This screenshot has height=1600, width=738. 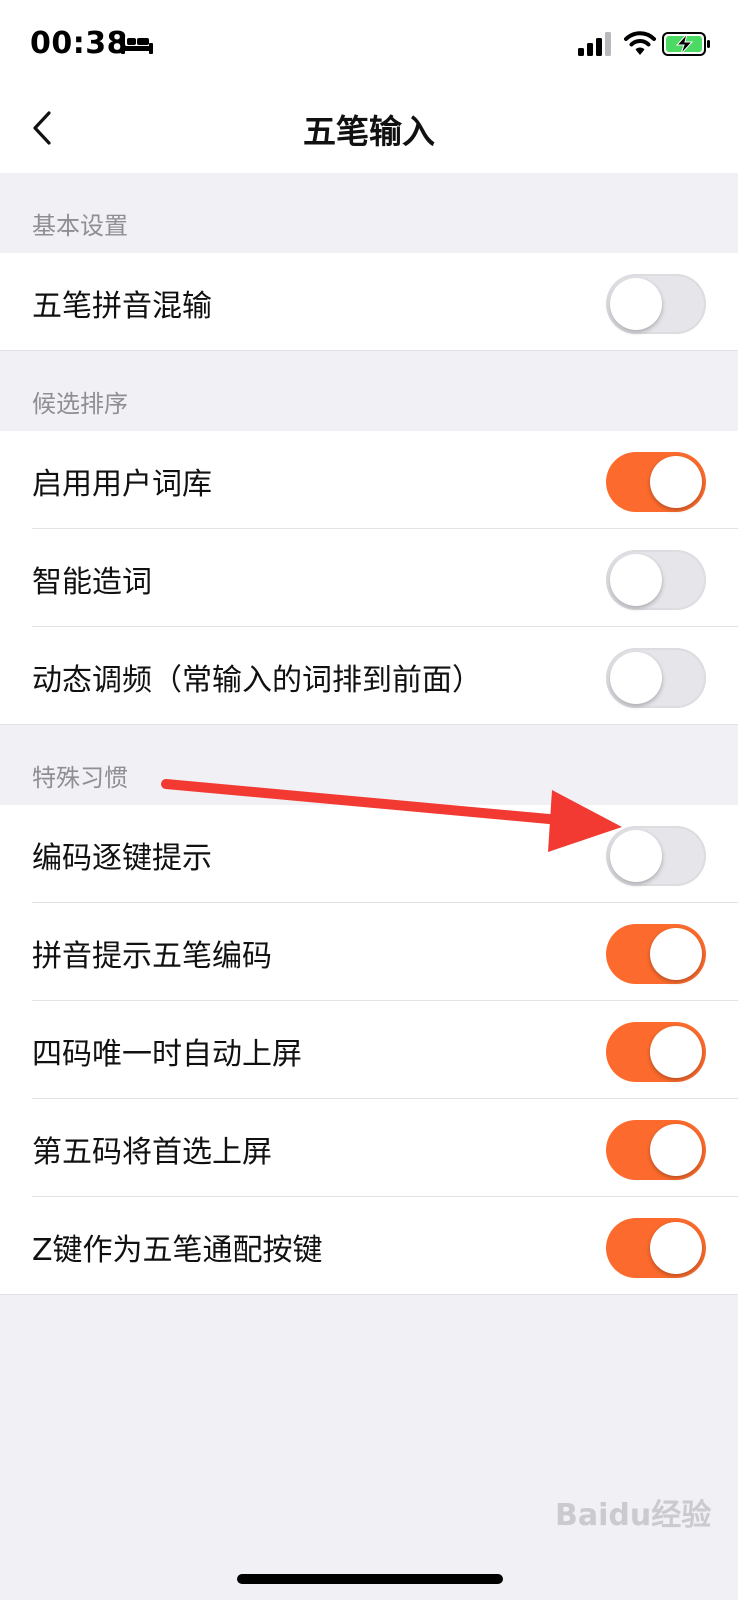 What do you see at coordinates (369, 1148) in the screenshot?
I see `setting-row-fifth-code-commit: 第五码将首选上屏` at bounding box center [369, 1148].